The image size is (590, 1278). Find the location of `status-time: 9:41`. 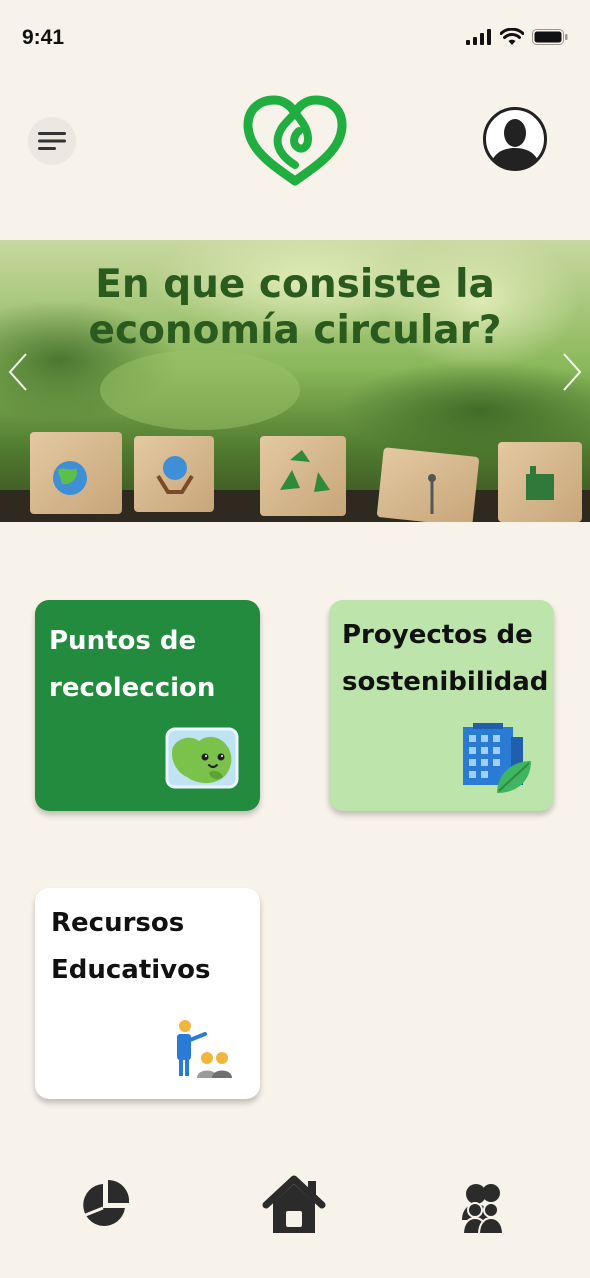

status-time: 9:41 is located at coordinates (43, 37).